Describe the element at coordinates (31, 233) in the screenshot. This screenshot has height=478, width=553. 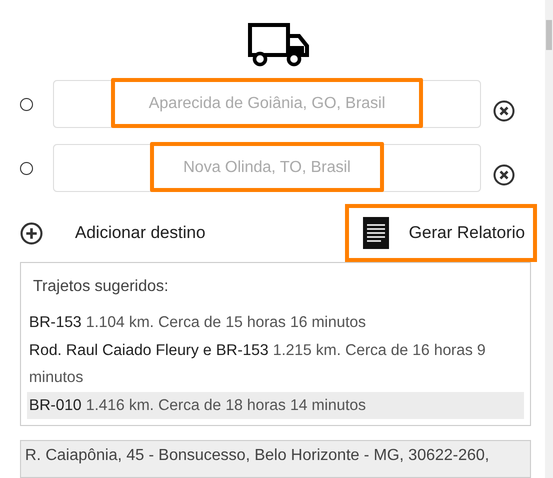
I see `add-icon` at that location.